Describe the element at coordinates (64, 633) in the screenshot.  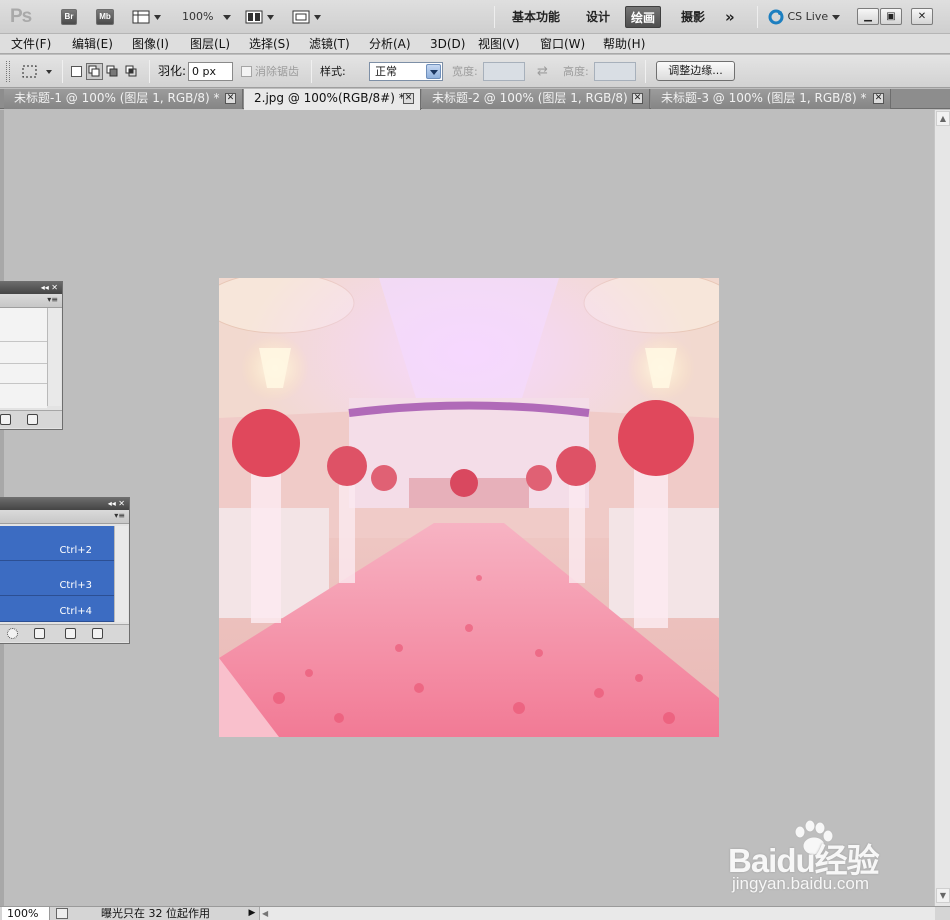
I see `panel-footer` at that location.